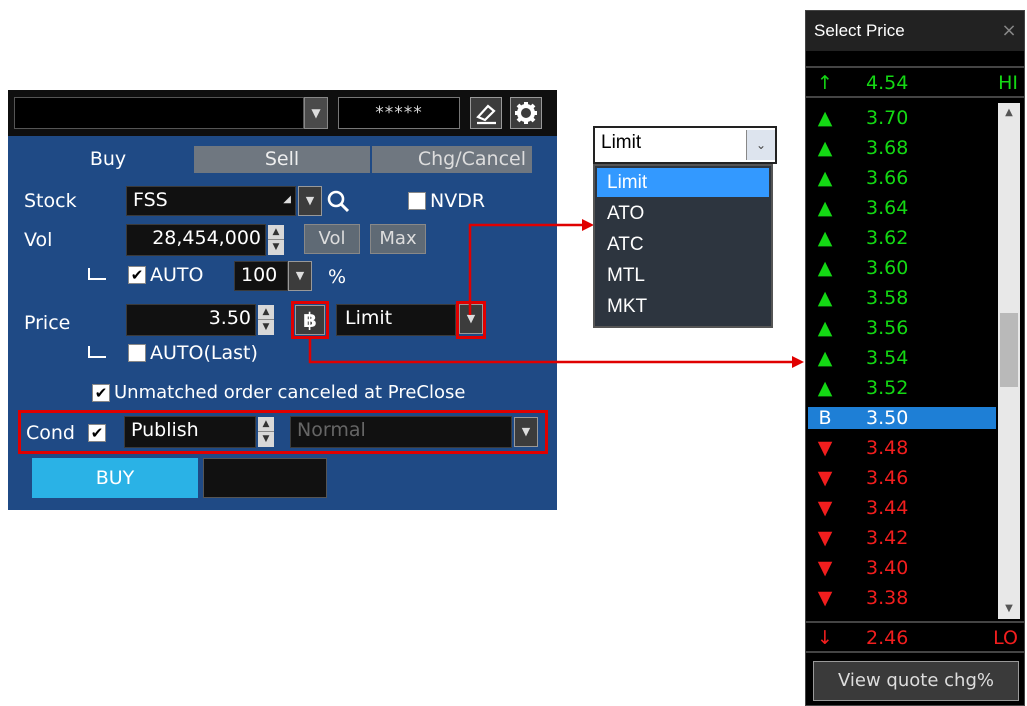  I want to click on order-type-list: Limit ATO ATC MTL MKT, so click(683, 246).